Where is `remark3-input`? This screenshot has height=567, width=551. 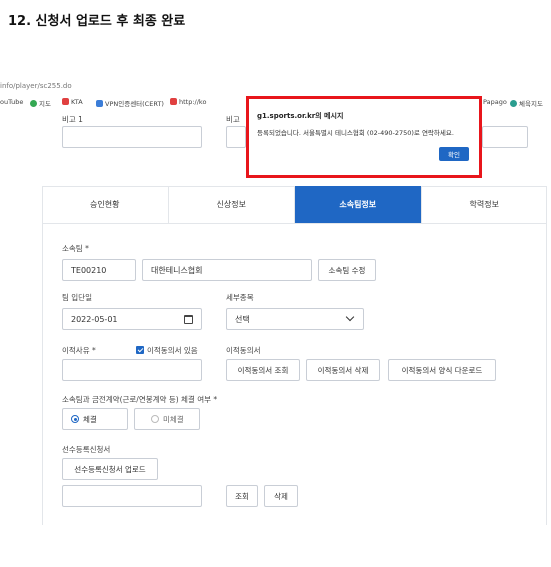
remark3-input is located at coordinates (505, 137).